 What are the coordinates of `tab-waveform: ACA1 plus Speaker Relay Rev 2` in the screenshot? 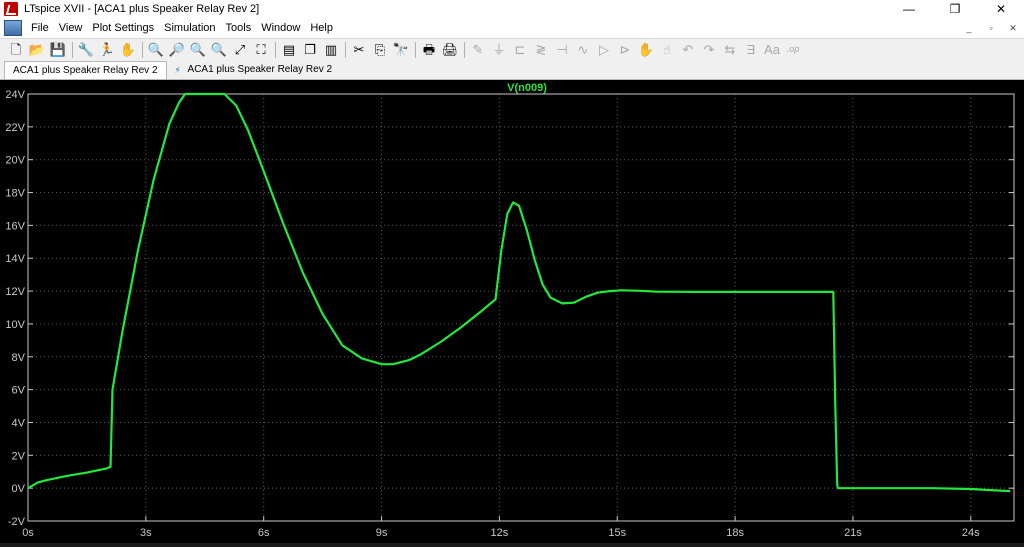 It's located at (85, 70).